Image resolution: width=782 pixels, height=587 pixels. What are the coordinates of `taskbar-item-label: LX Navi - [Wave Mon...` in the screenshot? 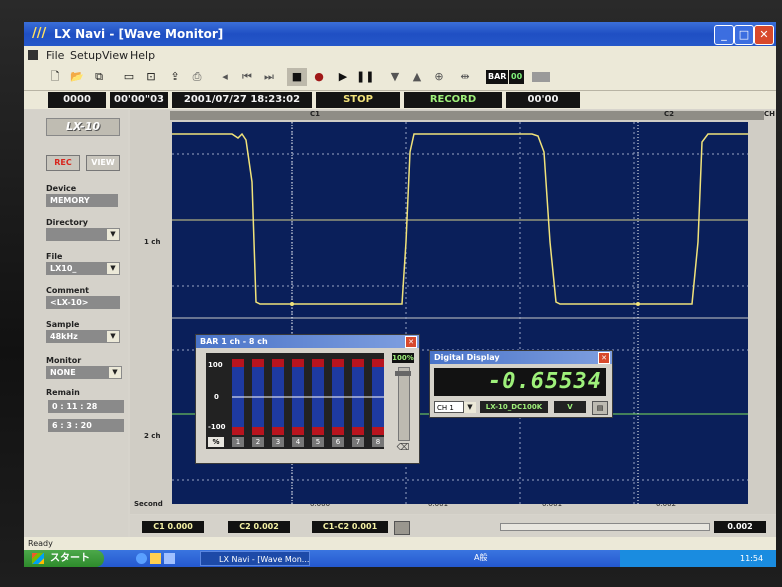 It's located at (264, 559).